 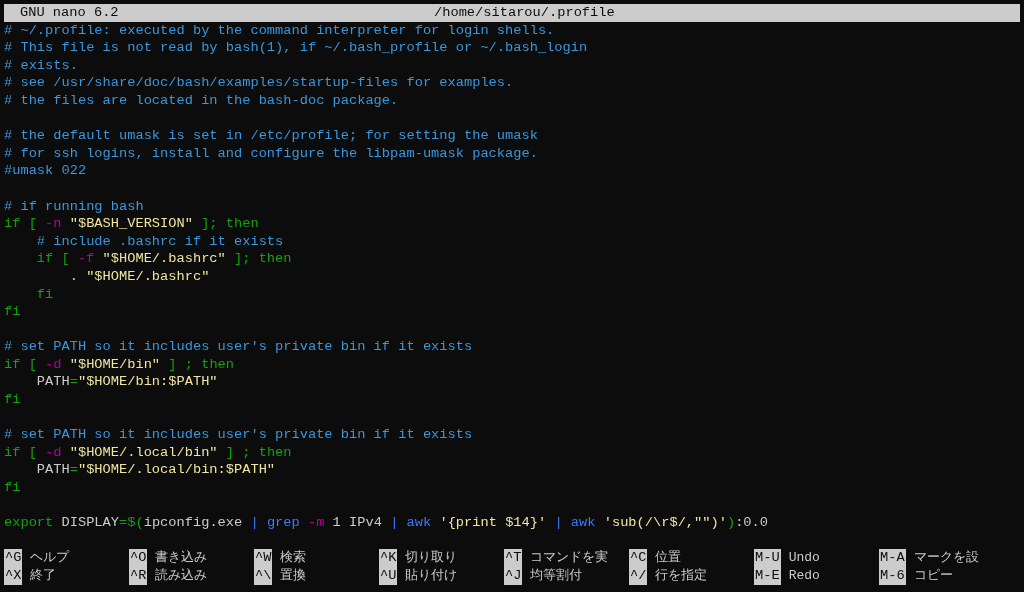 I want to click on code-line: # for ssh logins, install and configure the libpam-umask package., so click(x=271, y=153).